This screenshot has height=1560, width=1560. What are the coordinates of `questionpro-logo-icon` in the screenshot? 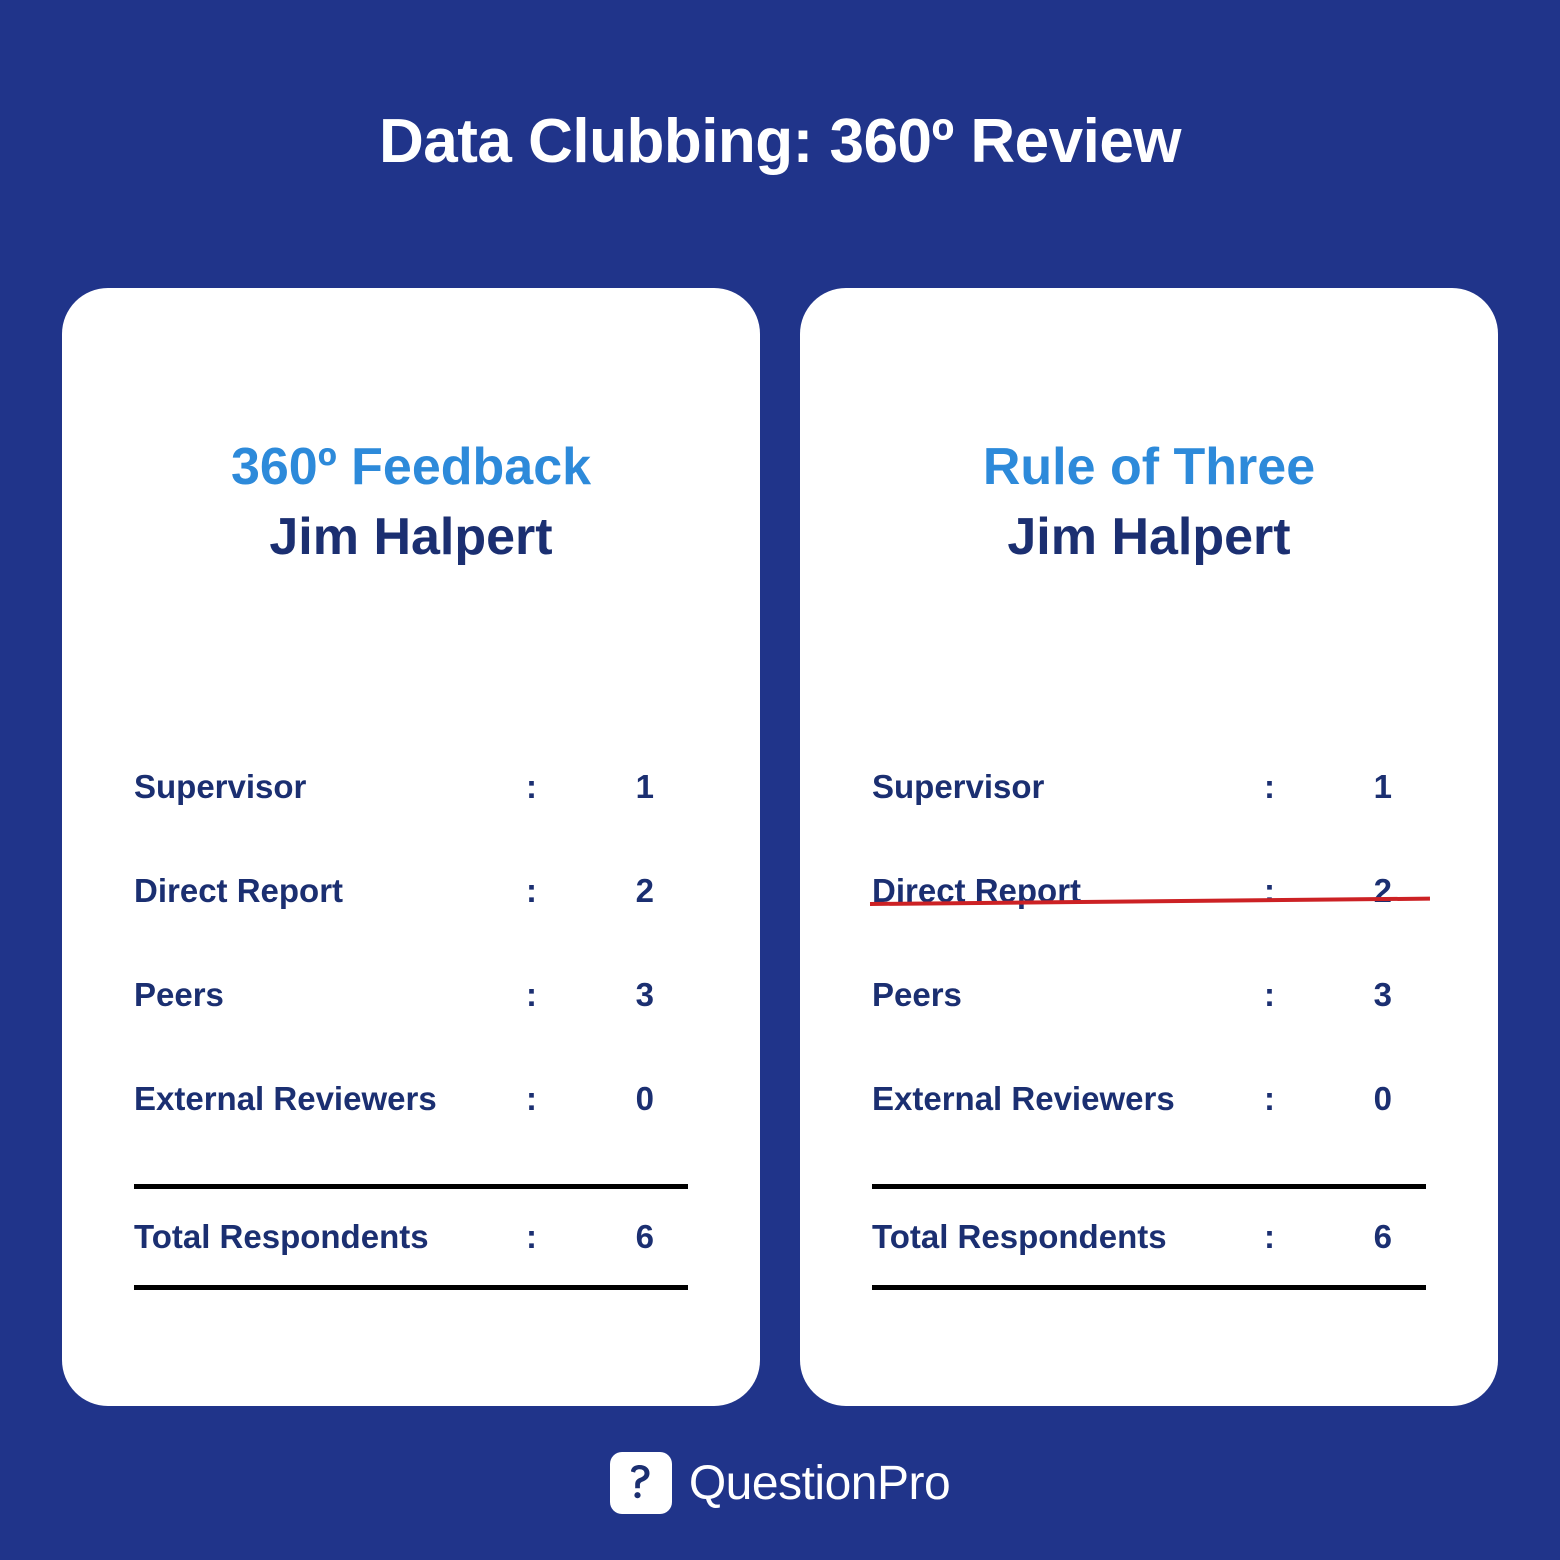 It's located at (640, 1483).